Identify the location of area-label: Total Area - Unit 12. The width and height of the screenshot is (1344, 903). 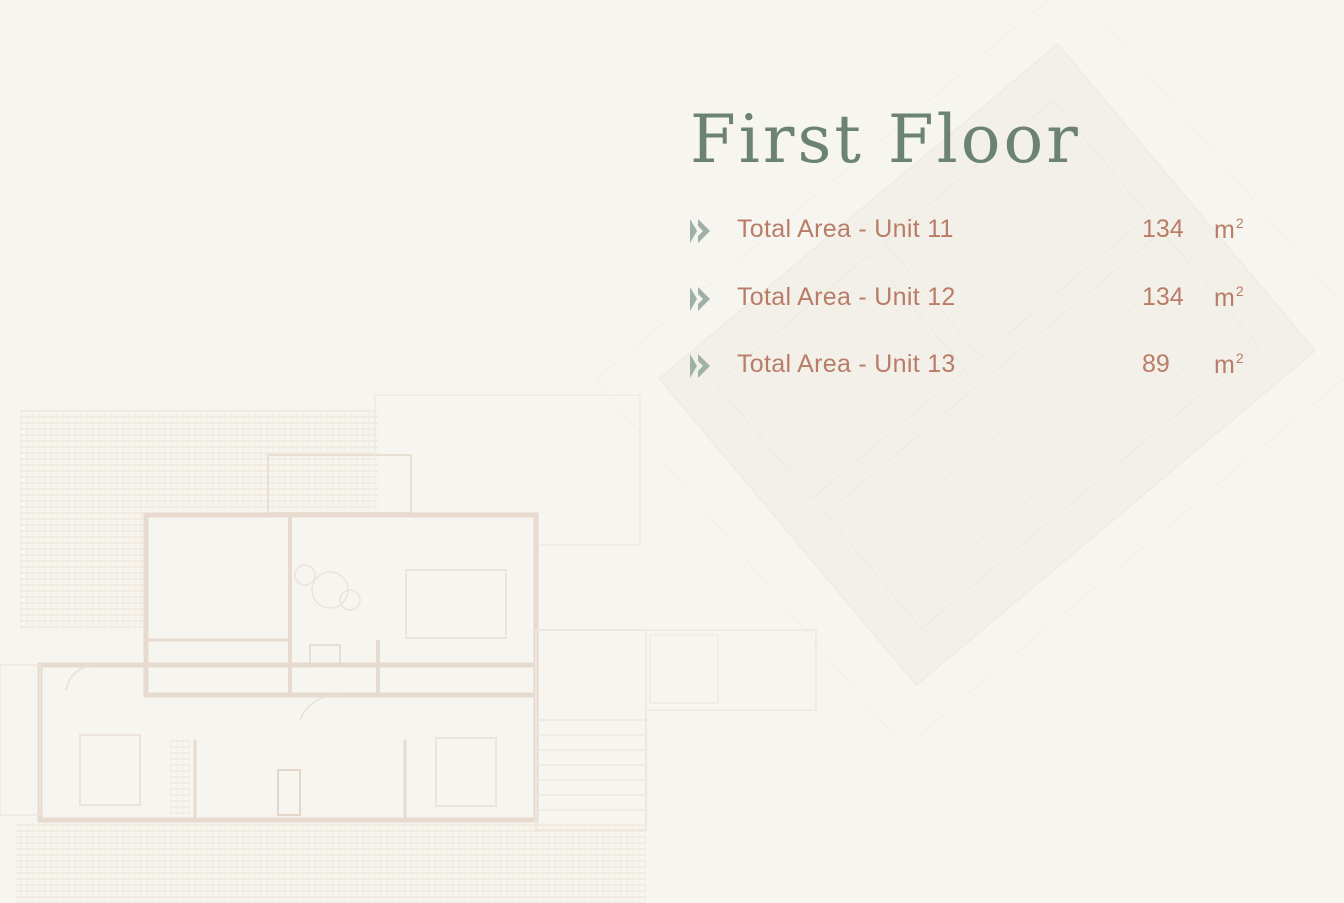
(846, 296).